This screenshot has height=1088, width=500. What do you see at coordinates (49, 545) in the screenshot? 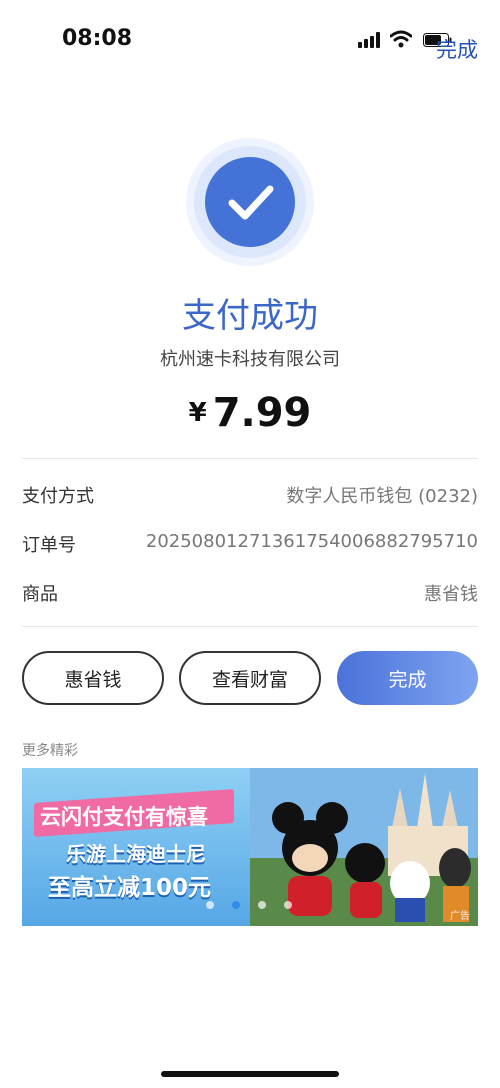
I see `detail-label: 订单号` at bounding box center [49, 545].